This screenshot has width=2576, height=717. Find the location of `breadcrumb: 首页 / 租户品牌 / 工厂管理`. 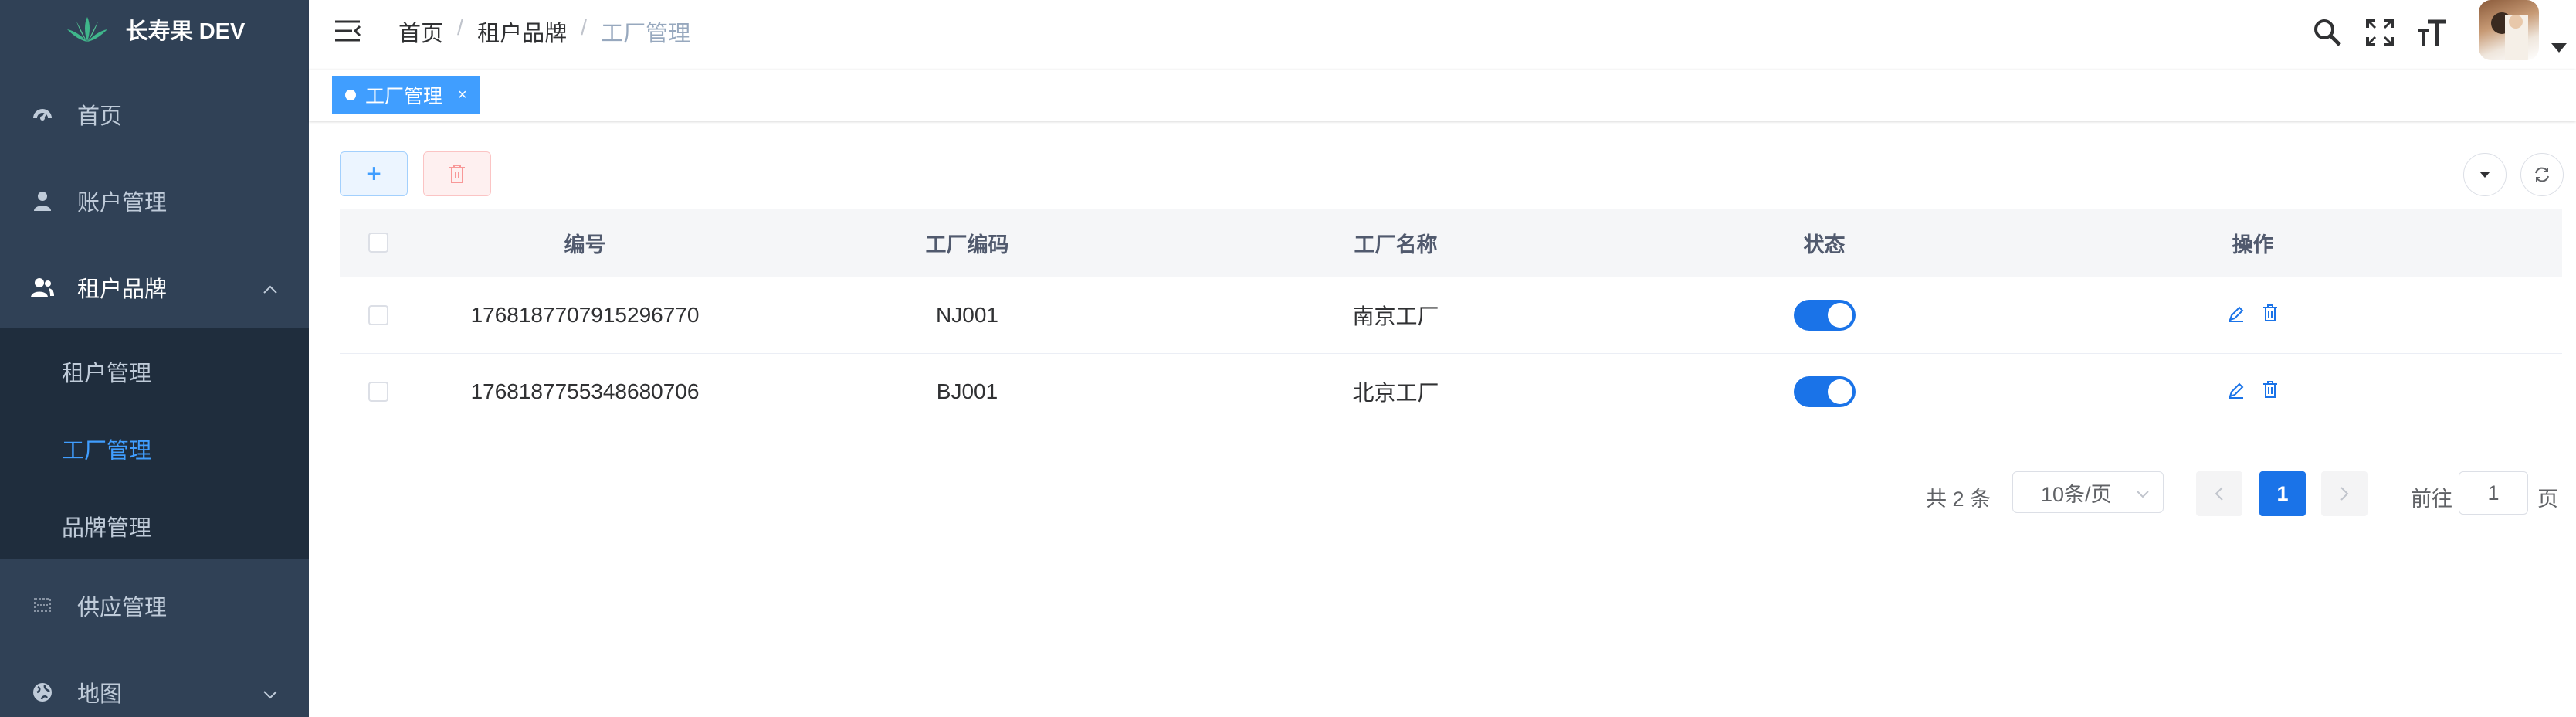

breadcrumb: 首页 / 租户品牌 / 工厂管理 is located at coordinates (544, 31).